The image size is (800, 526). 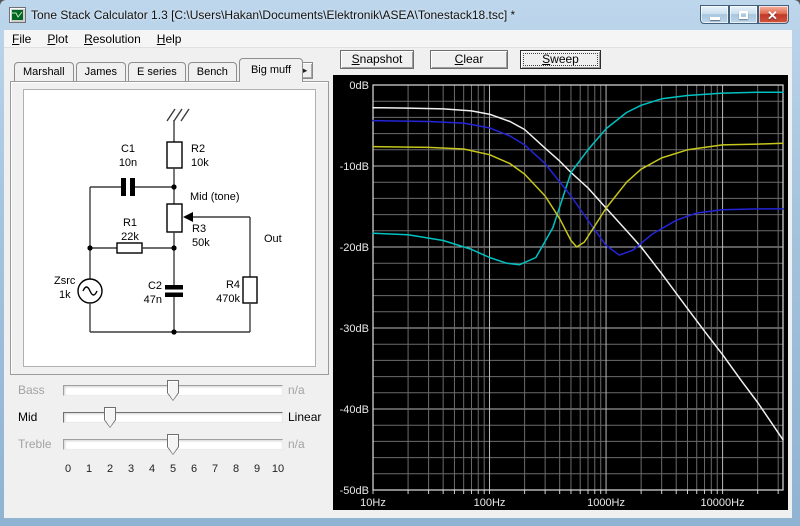 What do you see at coordinates (373, 503) in the screenshot?
I see `x-axis-label: 10Hz` at bounding box center [373, 503].